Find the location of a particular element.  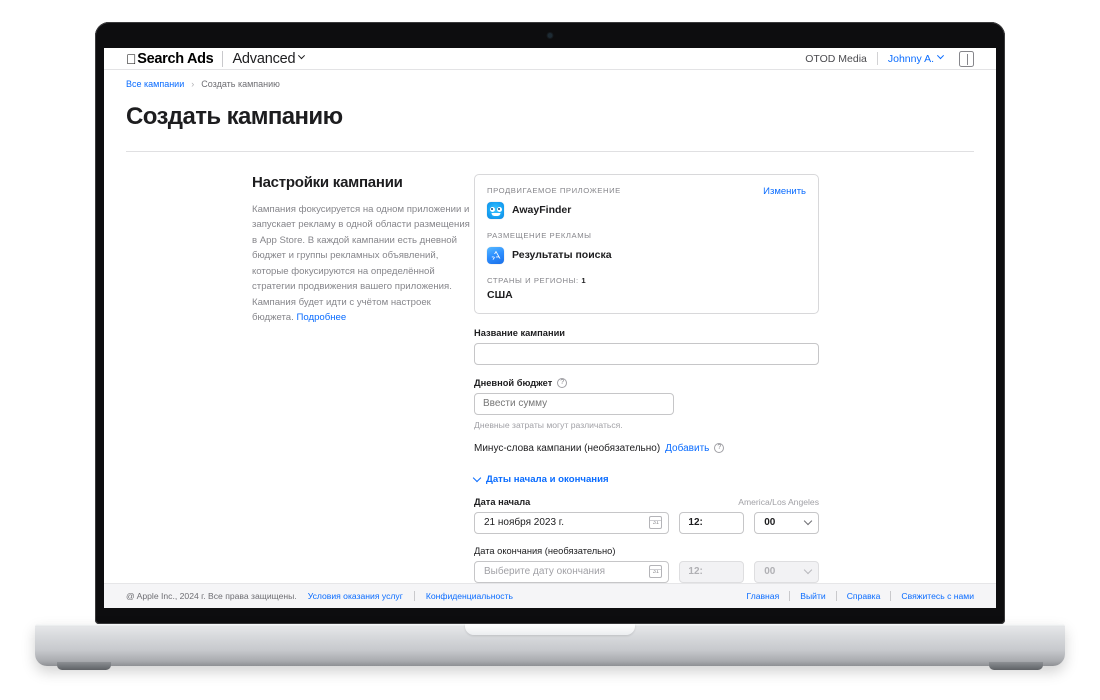

breadcrumb: Все кампании › Создать кампанию is located at coordinates (550, 79).